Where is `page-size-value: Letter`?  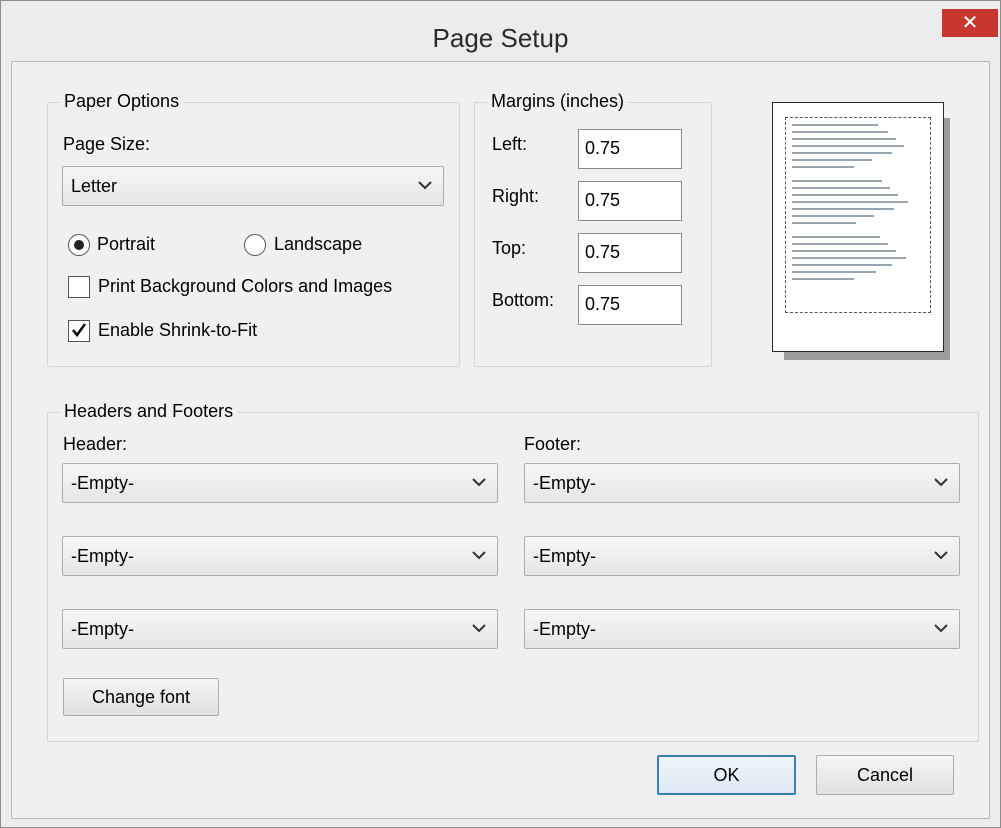
page-size-value: Letter is located at coordinates (94, 186).